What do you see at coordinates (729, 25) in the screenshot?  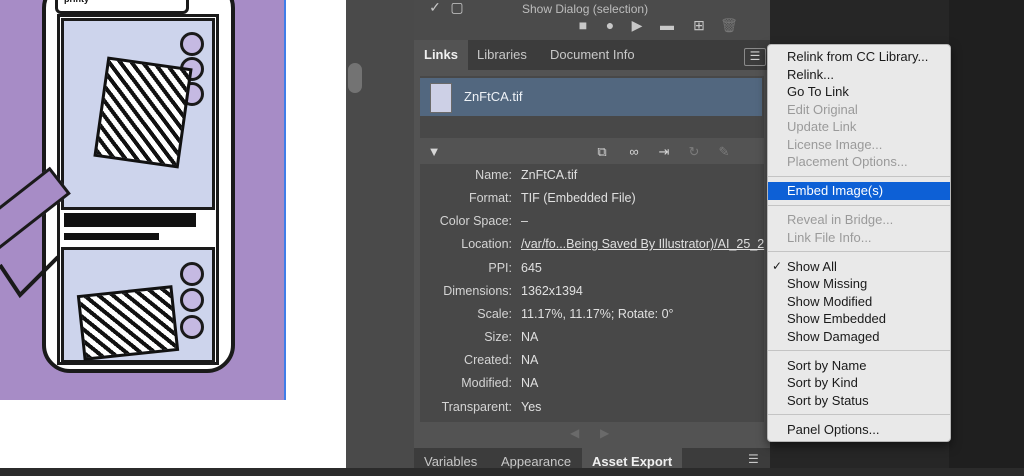 I see `trash-icon: 🗑` at bounding box center [729, 25].